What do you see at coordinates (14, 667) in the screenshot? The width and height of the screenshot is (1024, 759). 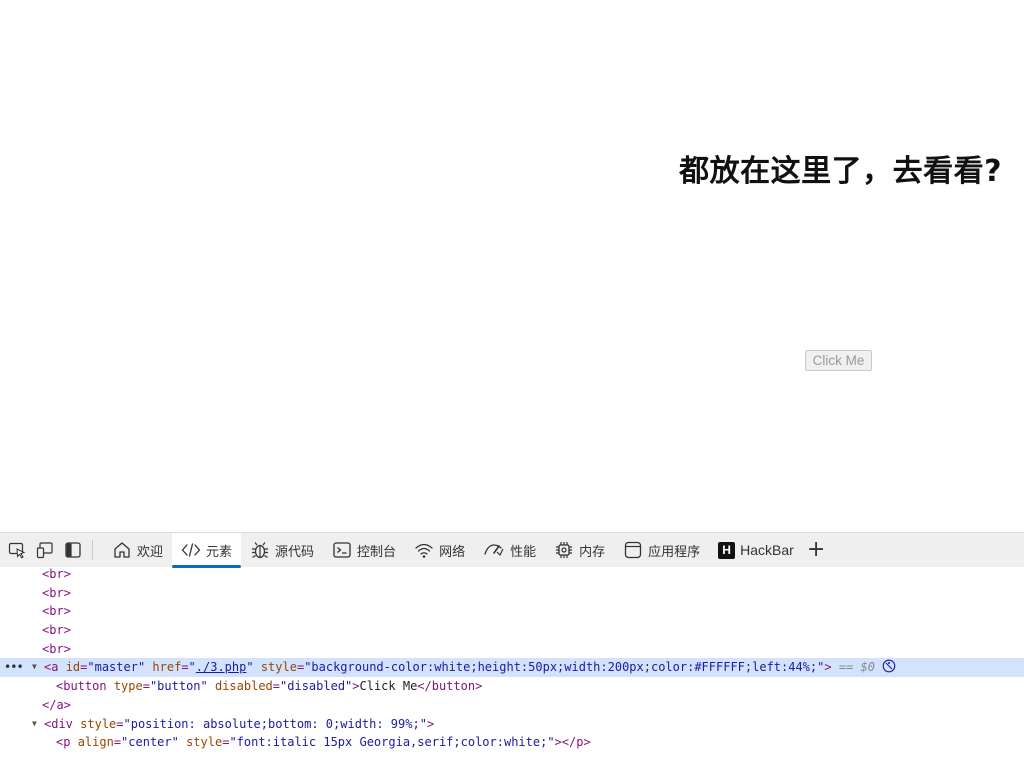 I see `more-options-icon: •••` at bounding box center [14, 667].